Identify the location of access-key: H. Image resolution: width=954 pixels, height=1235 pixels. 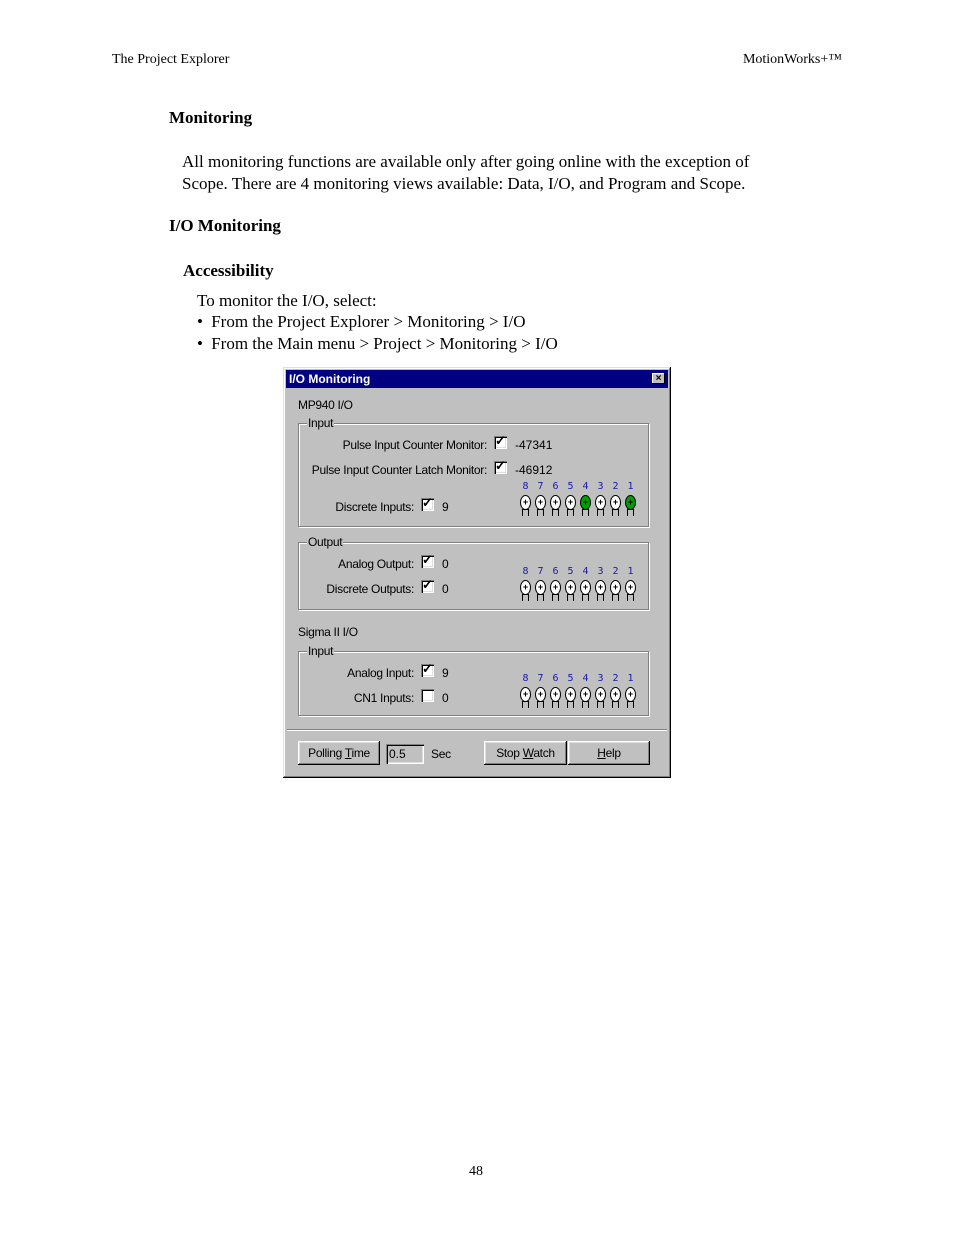
(601, 753).